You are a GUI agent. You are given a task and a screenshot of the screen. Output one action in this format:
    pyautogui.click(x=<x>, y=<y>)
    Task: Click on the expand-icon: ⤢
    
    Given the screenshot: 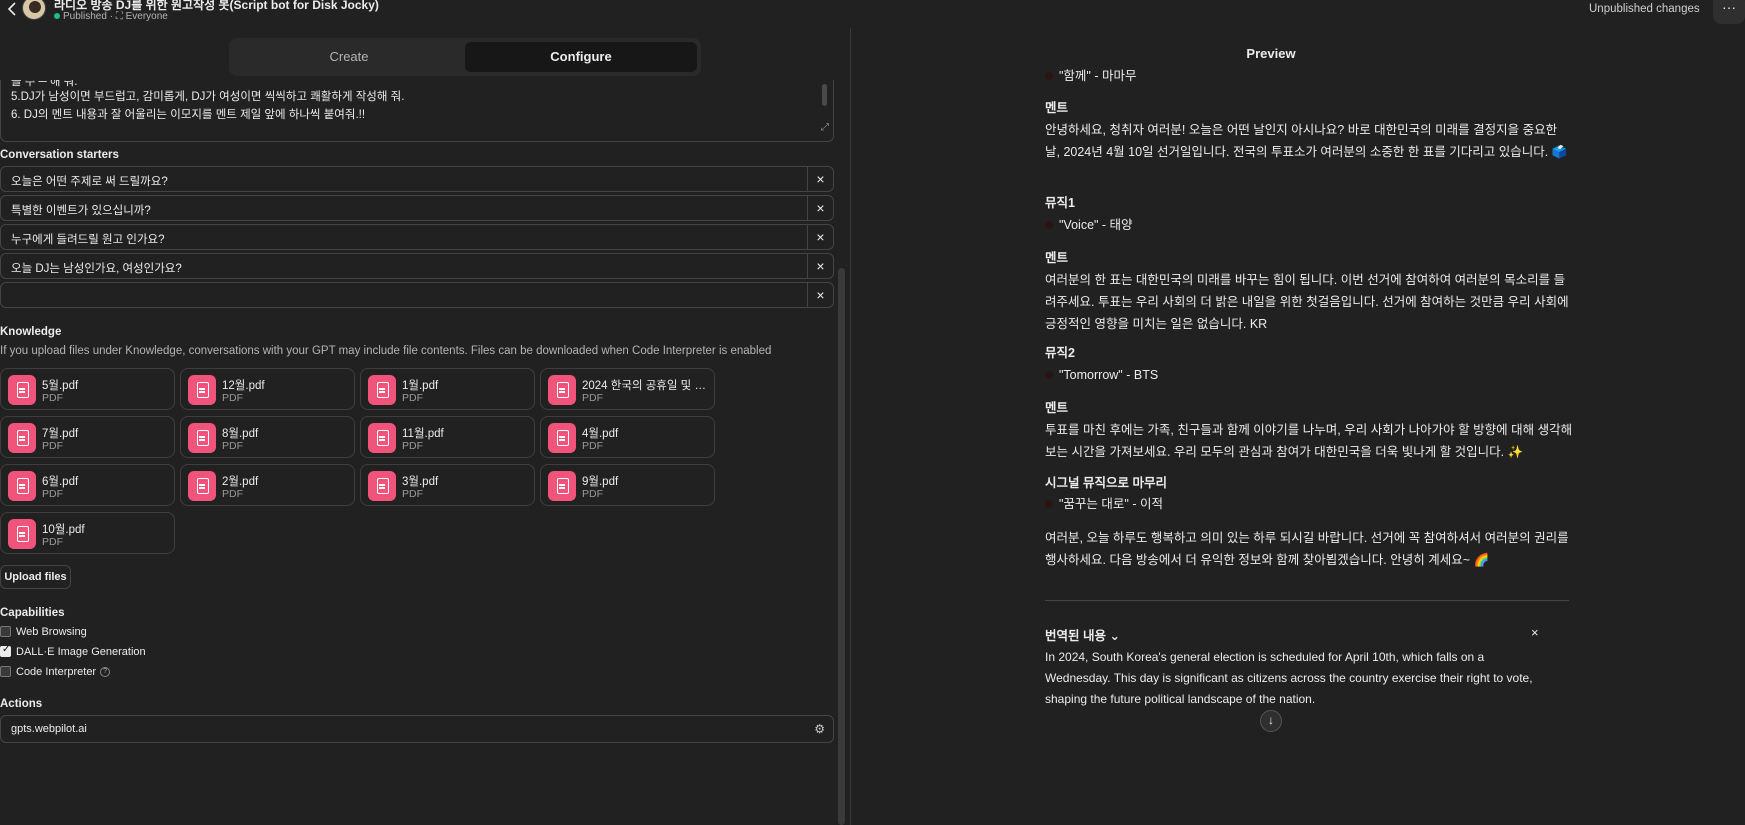 What is the action you would take?
    pyautogui.click(x=825, y=128)
    